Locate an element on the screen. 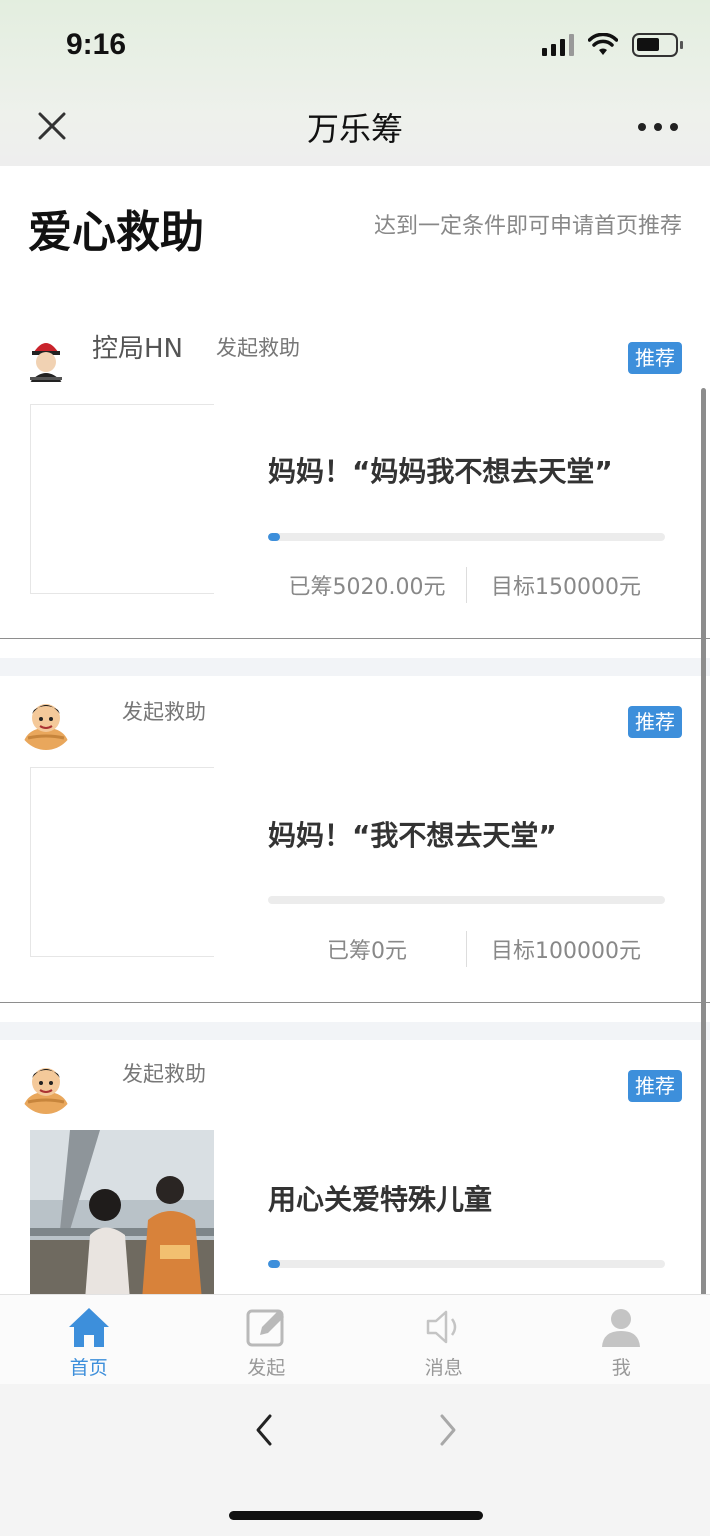 The image size is (710, 1536). wifi-icon is located at coordinates (603, 44).